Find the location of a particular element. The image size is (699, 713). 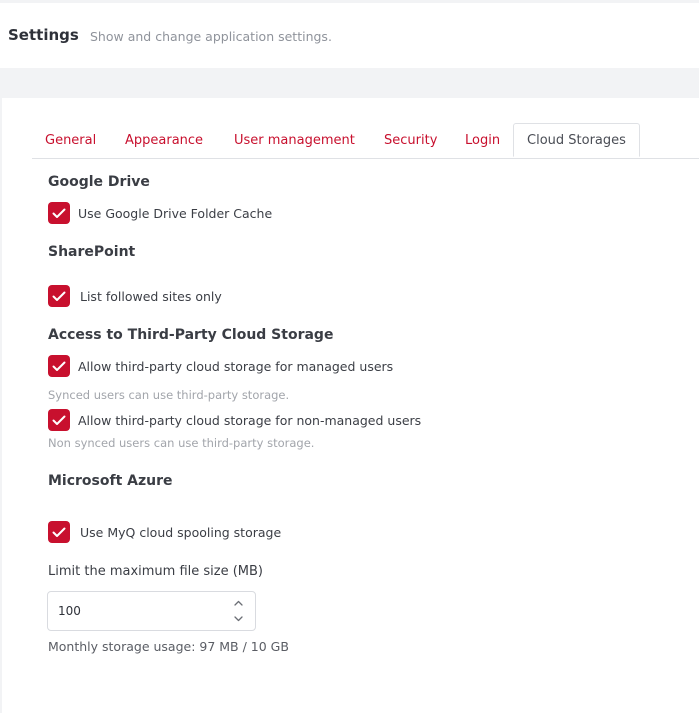

tab-user-management: User management is located at coordinates (294, 140).